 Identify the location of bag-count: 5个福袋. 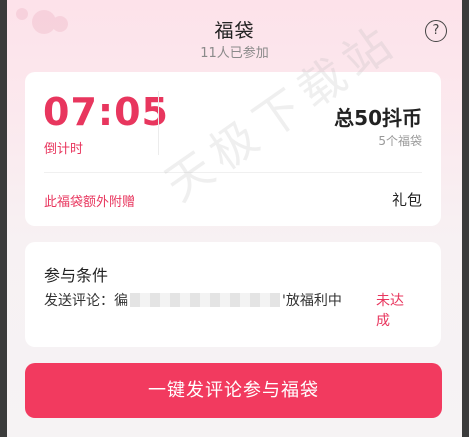
(400, 141).